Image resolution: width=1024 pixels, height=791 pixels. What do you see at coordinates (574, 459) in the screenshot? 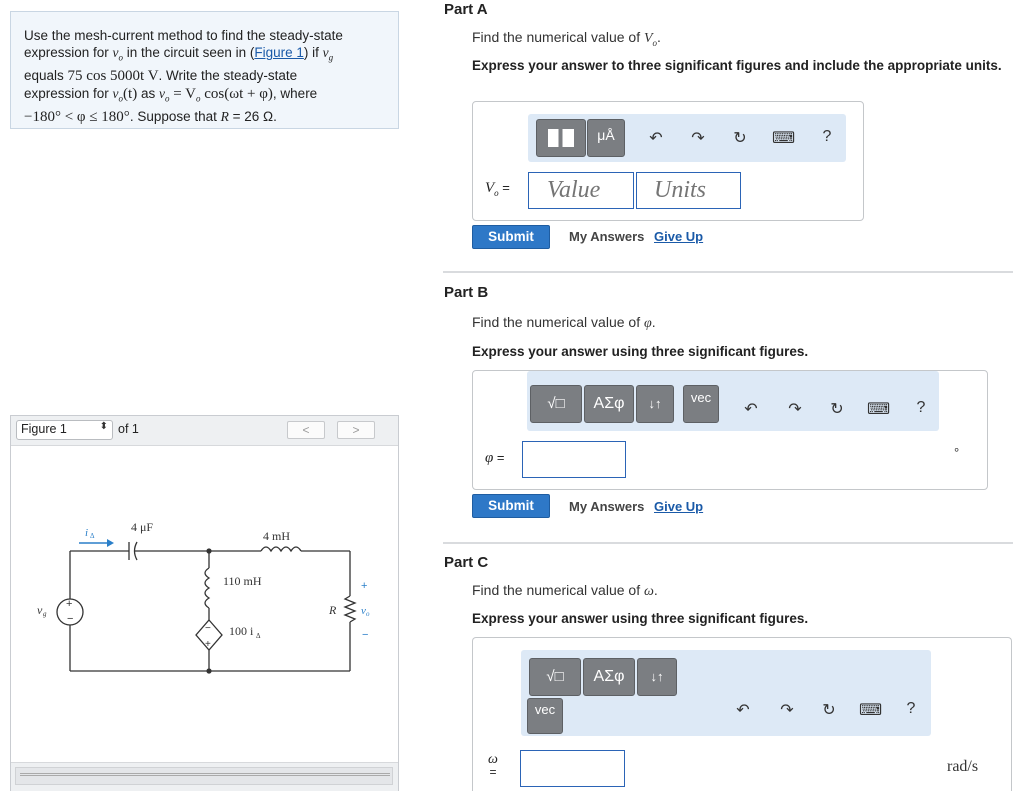
I see `phi-input` at bounding box center [574, 459].